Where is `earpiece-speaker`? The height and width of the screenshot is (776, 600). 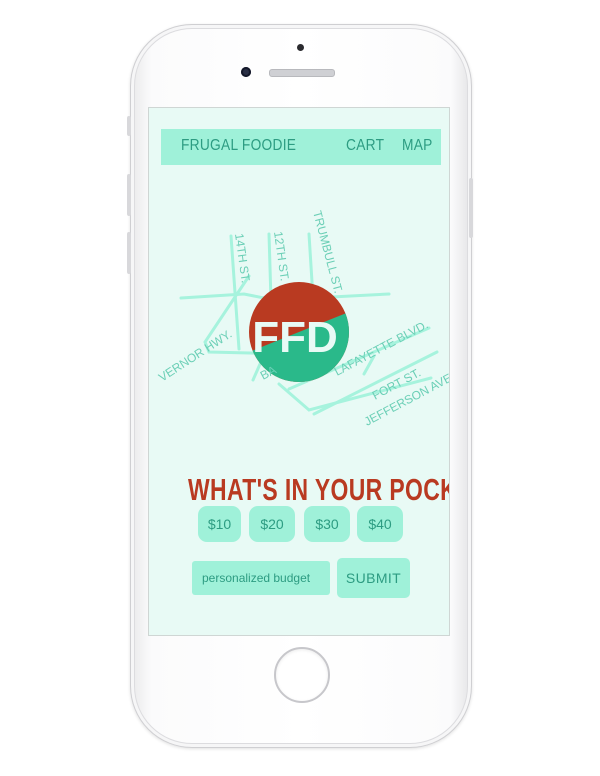 earpiece-speaker is located at coordinates (302, 73).